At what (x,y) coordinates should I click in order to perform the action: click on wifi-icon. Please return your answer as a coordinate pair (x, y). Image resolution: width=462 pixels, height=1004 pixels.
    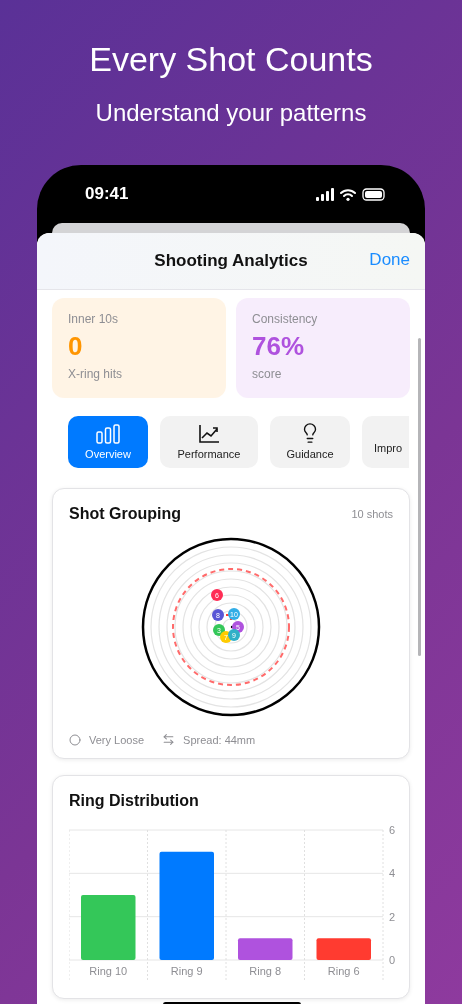
    Looking at the image, I should click on (348, 194).